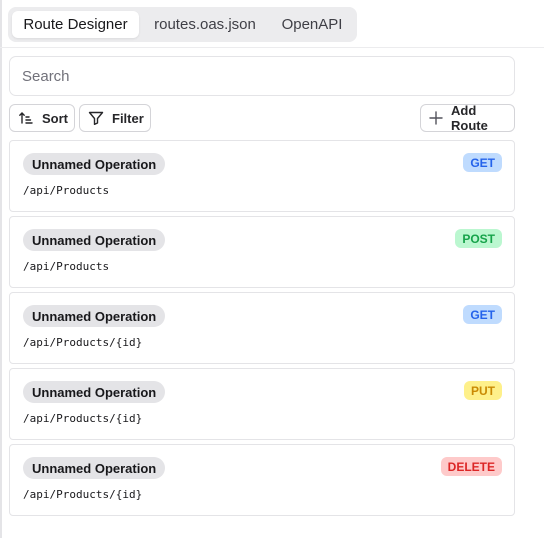 The image size is (544, 538). What do you see at coordinates (205, 24) in the screenshot?
I see `tab-routes-oas-json: routes.oas.json` at bounding box center [205, 24].